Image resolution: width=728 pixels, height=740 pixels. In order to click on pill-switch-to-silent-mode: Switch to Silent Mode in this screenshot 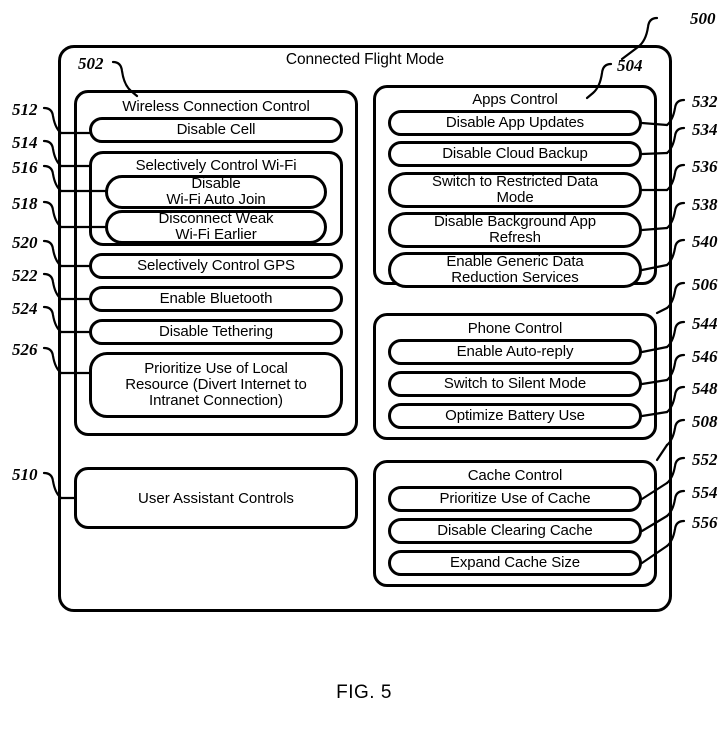, I will do `click(515, 384)`.